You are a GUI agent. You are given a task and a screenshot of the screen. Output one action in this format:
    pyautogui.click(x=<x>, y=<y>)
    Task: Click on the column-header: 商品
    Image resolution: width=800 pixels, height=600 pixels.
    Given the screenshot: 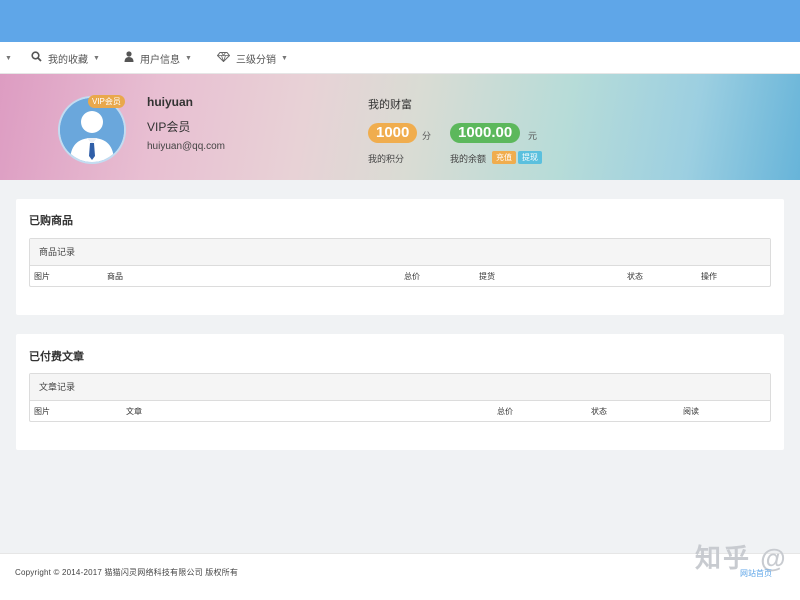 What is the action you would take?
    pyautogui.click(x=115, y=276)
    